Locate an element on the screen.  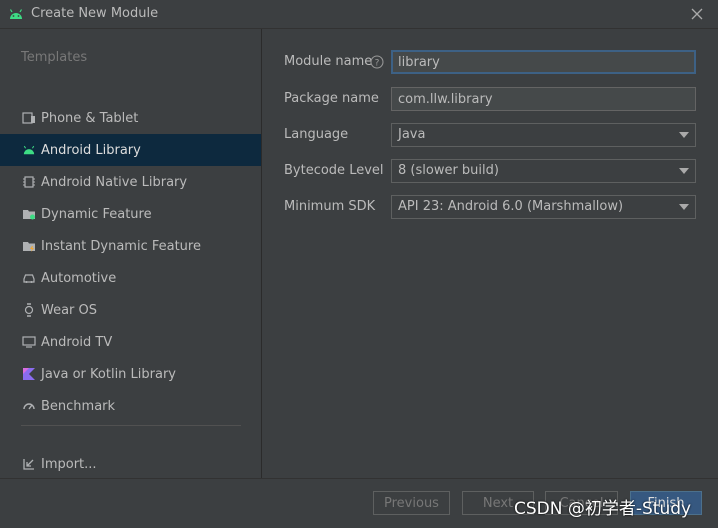
template-java-kotlin-library: Java or Kotlin Library is located at coordinates (130, 374).